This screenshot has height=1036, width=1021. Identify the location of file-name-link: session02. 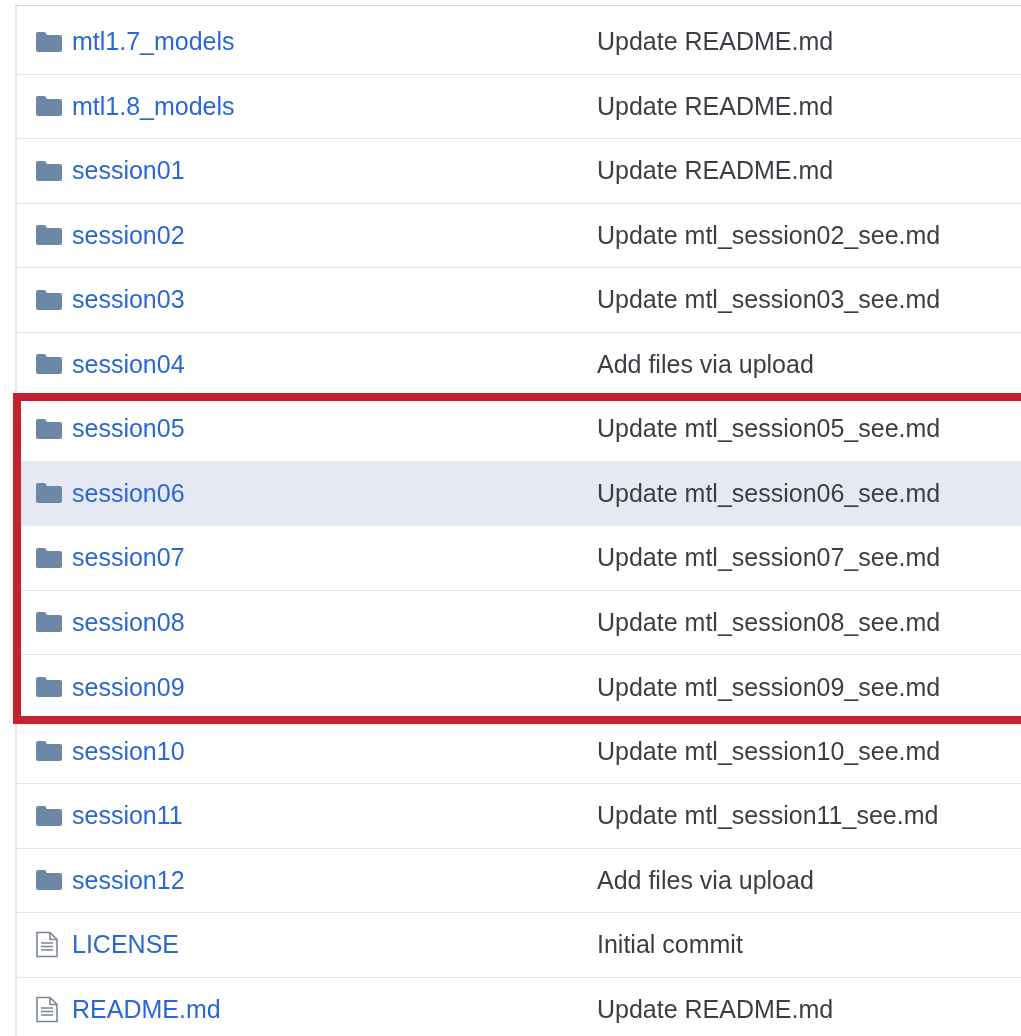
(334, 235).